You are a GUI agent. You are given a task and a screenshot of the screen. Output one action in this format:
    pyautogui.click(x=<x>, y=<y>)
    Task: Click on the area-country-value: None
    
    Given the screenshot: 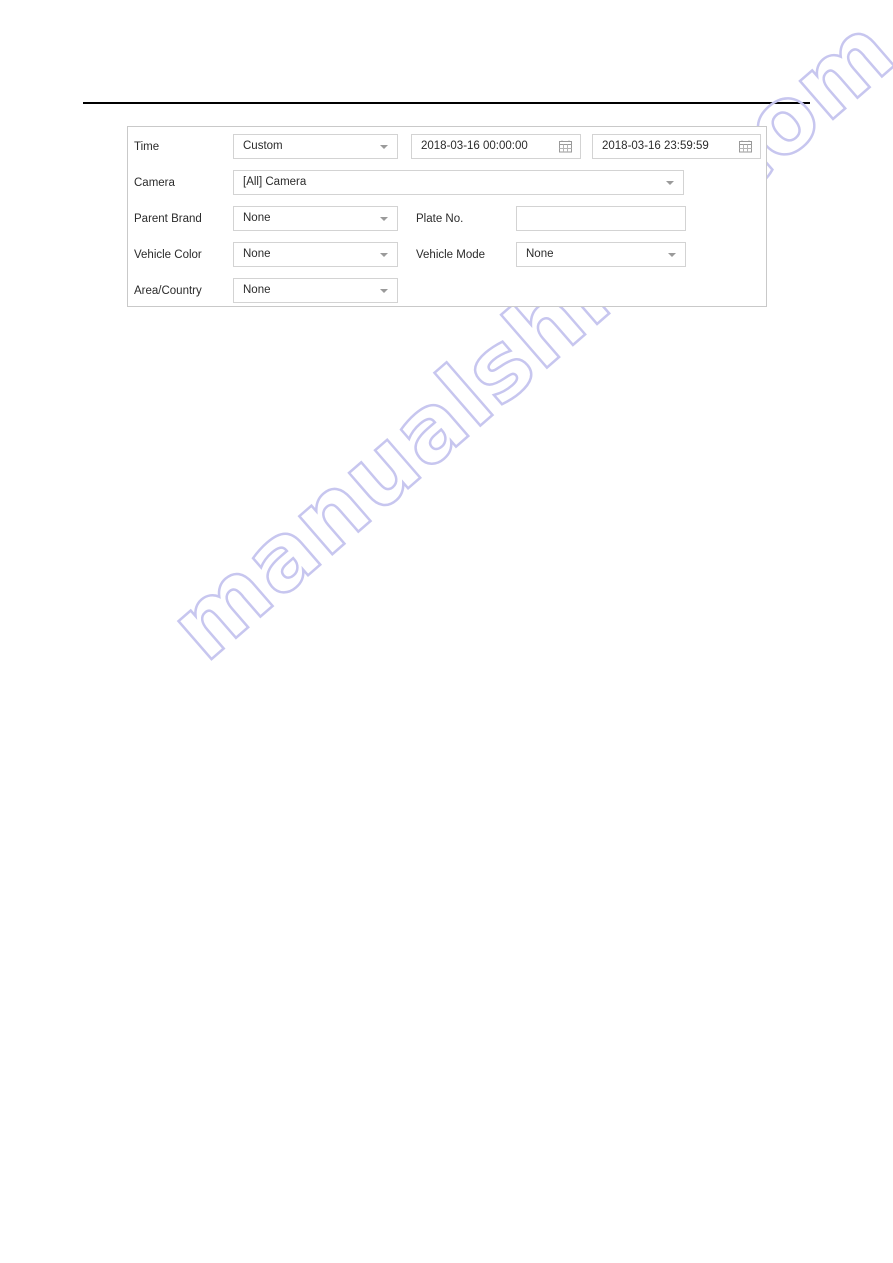 What is the action you would take?
    pyautogui.click(x=257, y=290)
    